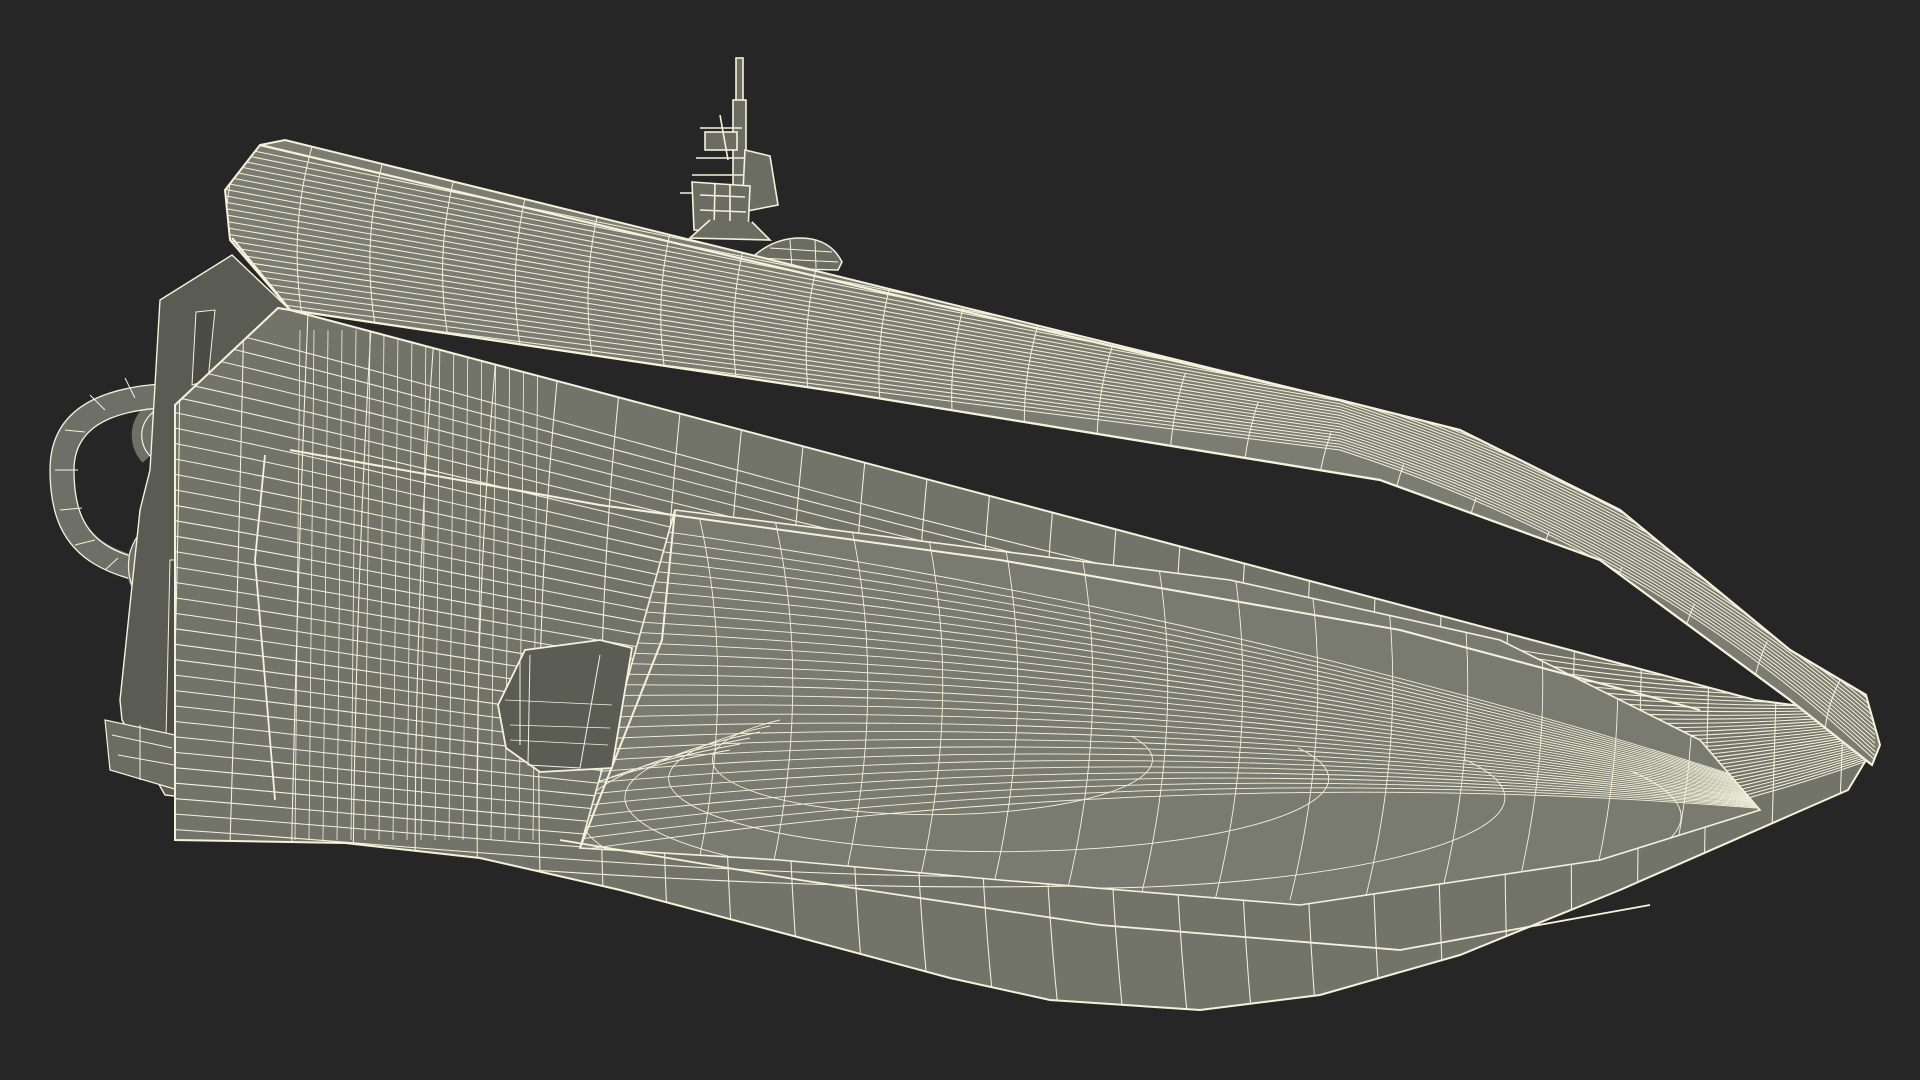 The image size is (1920, 1080). What do you see at coordinates (729, 149) in the screenshot?
I see `mast-antenna` at bounding box center [729, 149].